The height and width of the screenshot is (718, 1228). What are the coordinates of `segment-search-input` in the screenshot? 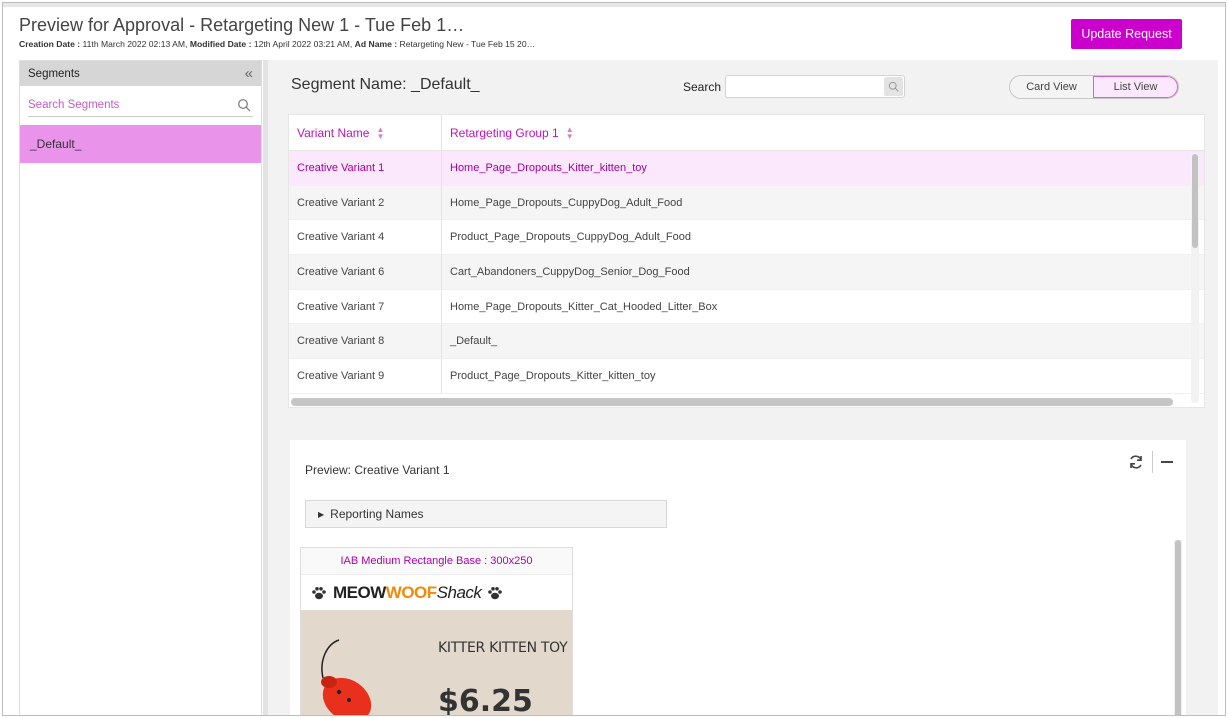 It's located at (140, 104).